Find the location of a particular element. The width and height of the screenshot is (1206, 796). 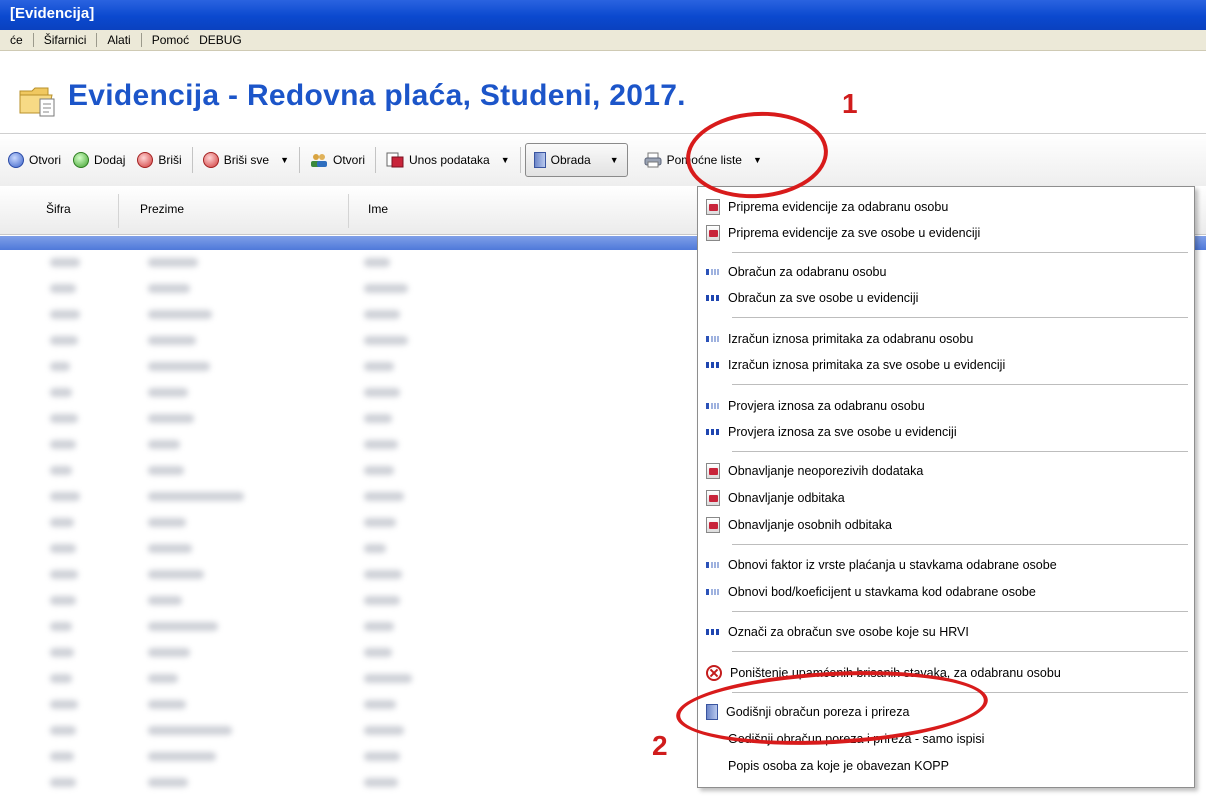

delete-icon is located at coordinates (145, 160).